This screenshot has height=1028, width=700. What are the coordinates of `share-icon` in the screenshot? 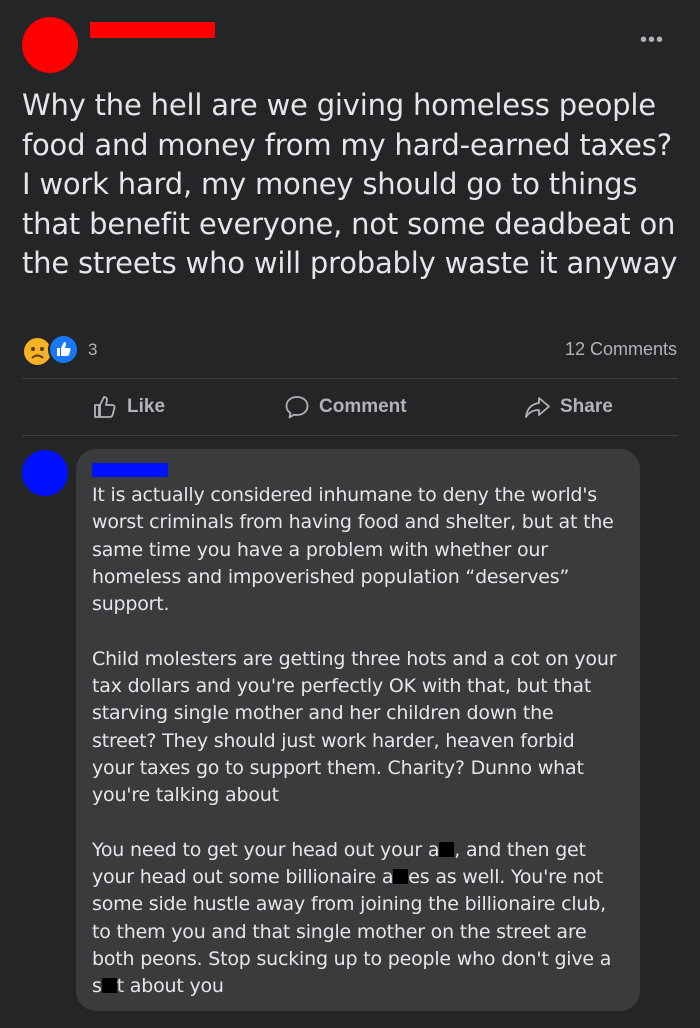 It's located at (537, 407).